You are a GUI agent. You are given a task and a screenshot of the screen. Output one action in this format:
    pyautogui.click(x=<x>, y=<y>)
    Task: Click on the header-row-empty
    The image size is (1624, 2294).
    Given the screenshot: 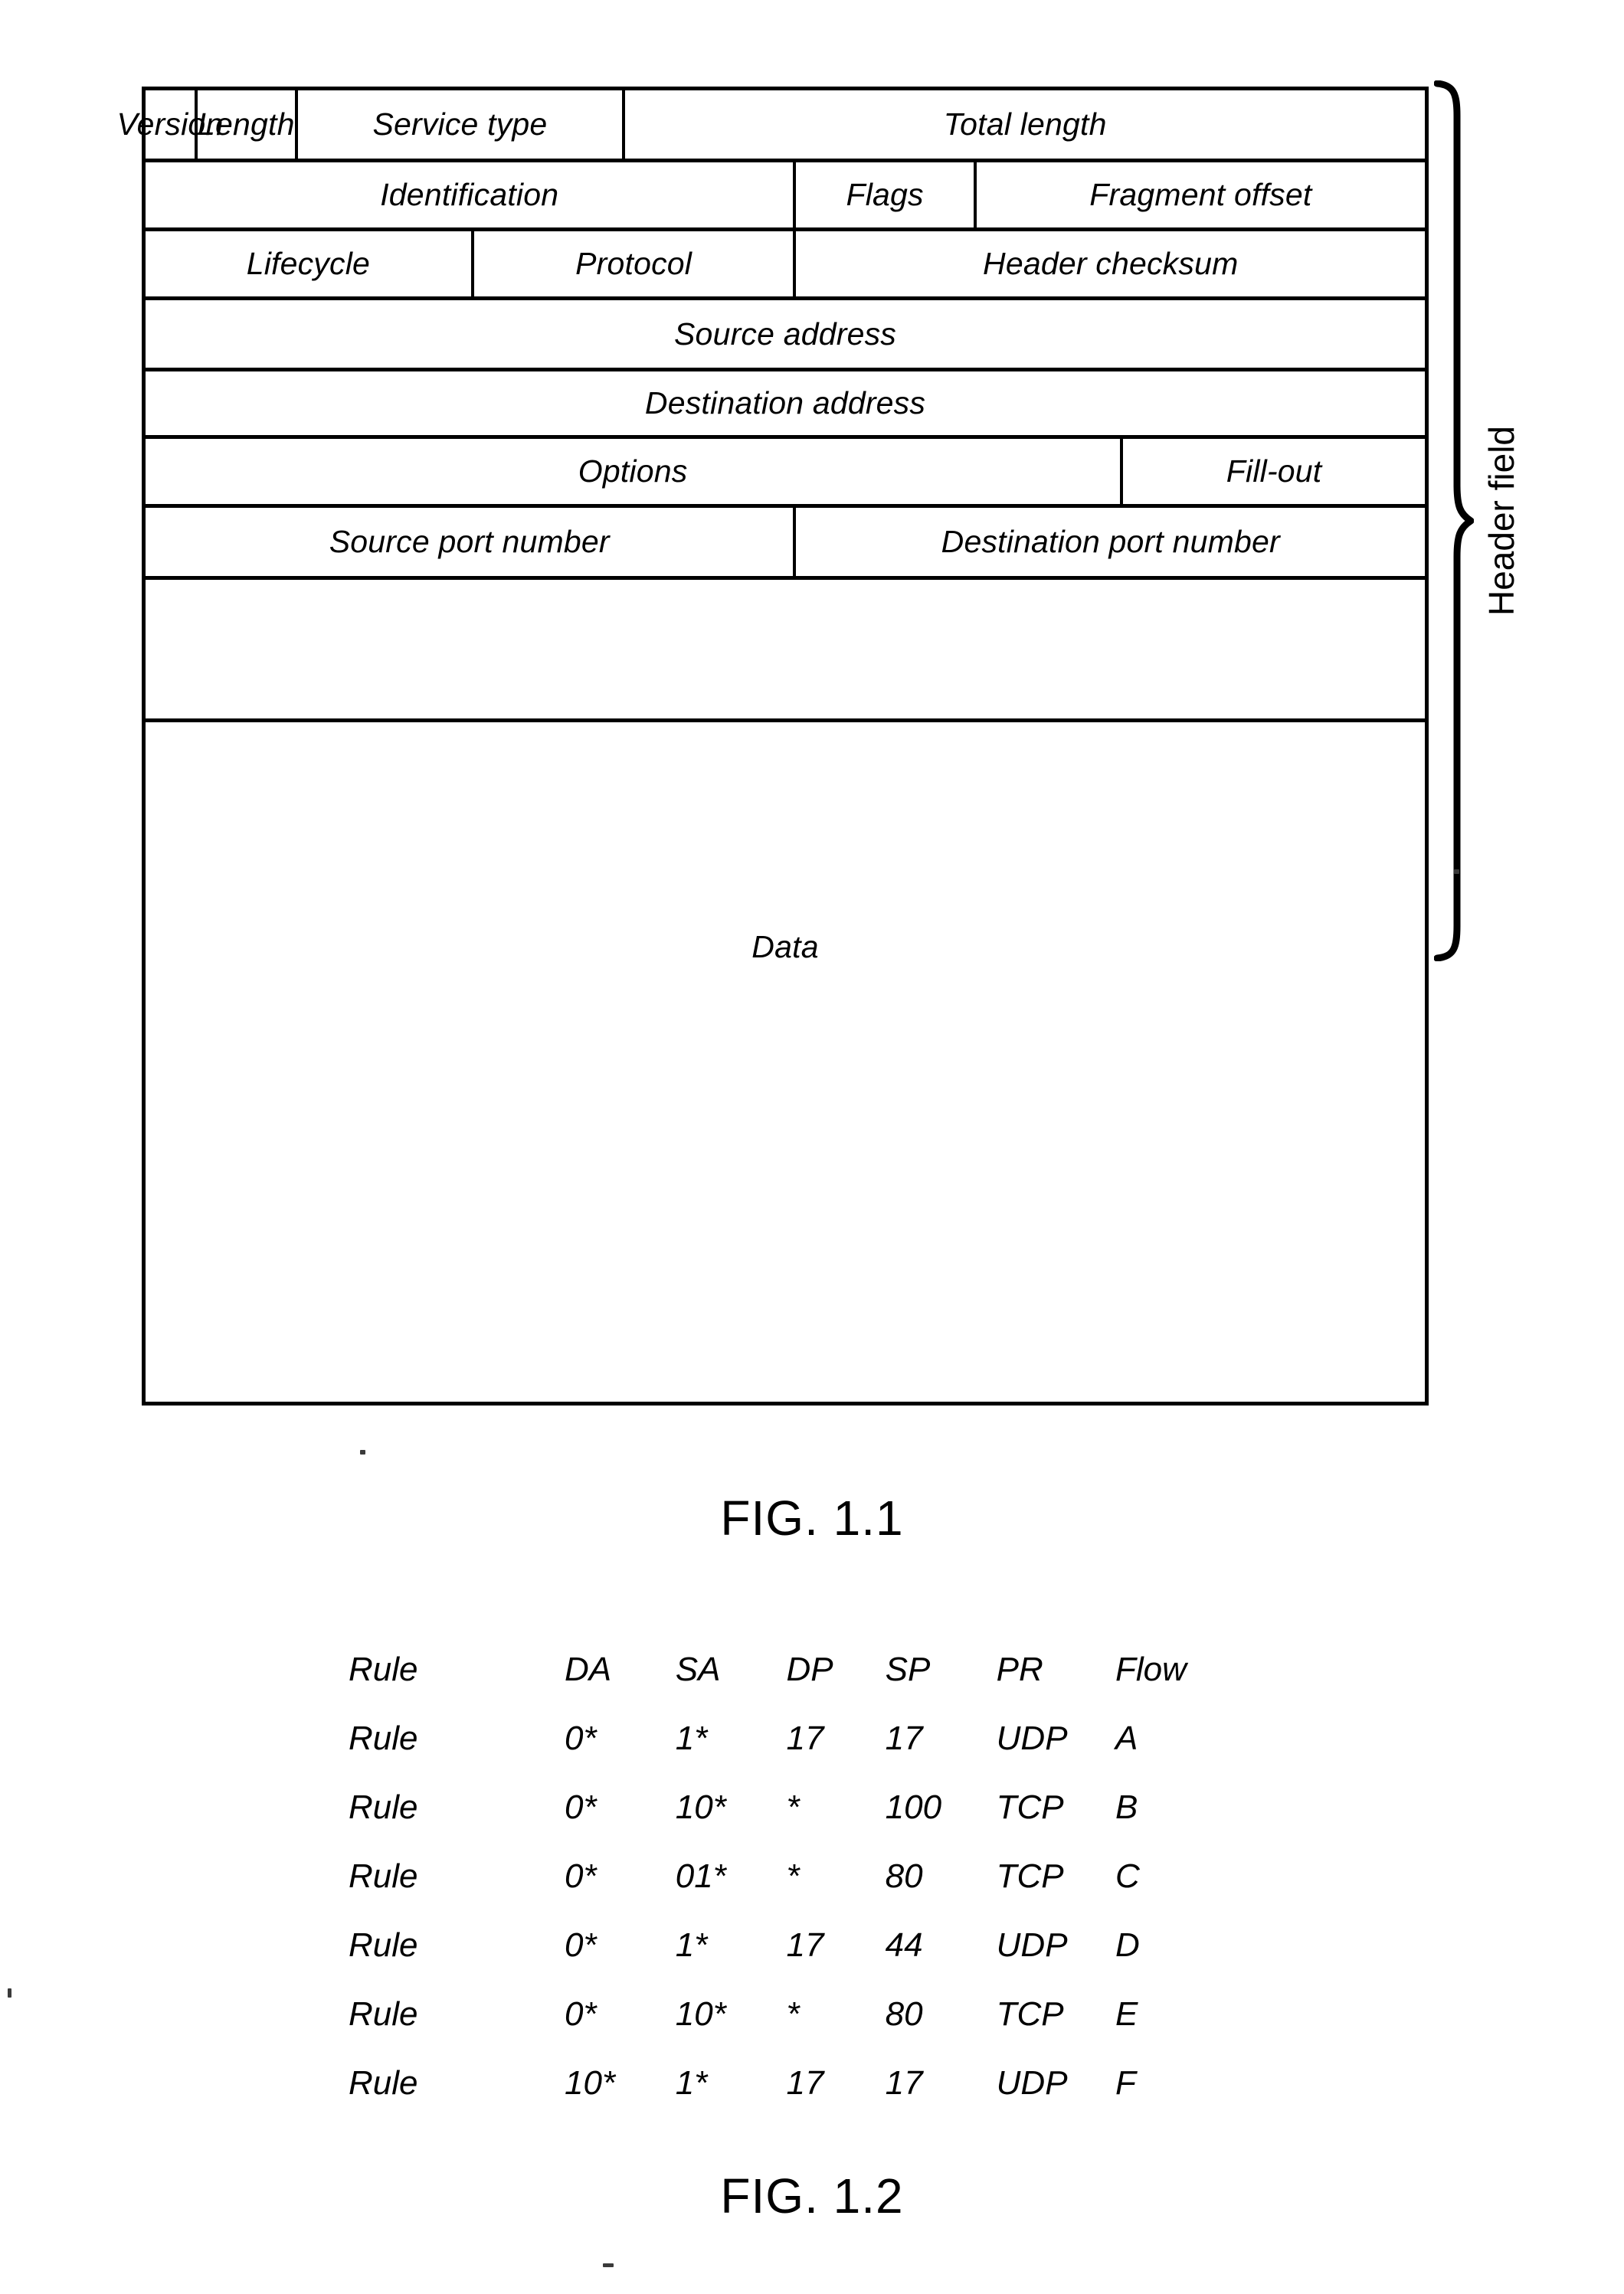 What is the action you would take?
    pyautogui.click(x=786, y=651)
    